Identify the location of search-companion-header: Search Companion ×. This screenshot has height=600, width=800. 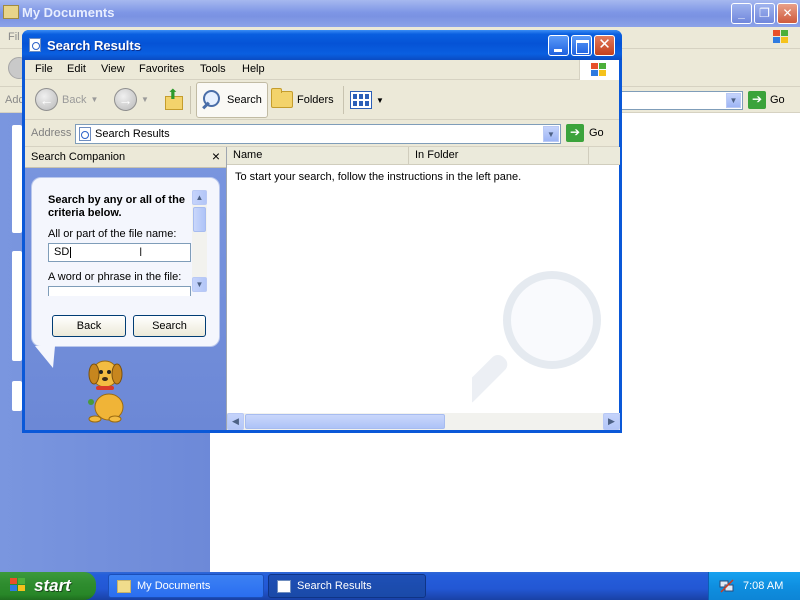
(125, 157).